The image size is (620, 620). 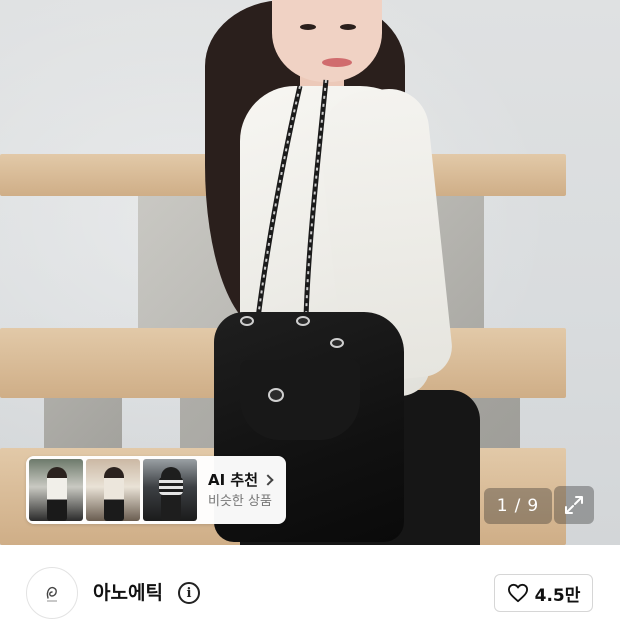 I want to click on brand-logo-mark, so click(x=51, y=594).